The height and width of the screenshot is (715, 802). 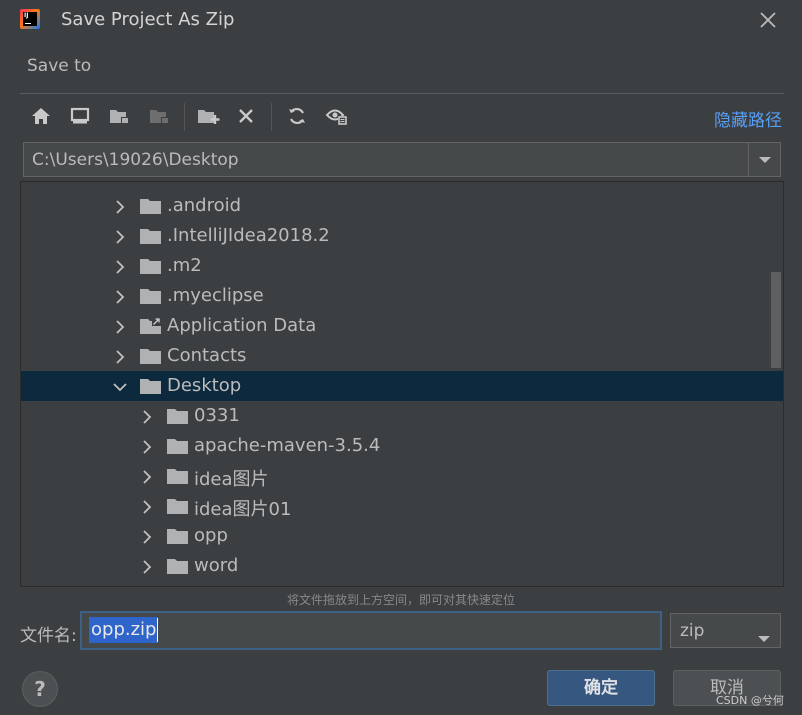 I want to click on tree-scrollbar, so click(x=776, y=320).